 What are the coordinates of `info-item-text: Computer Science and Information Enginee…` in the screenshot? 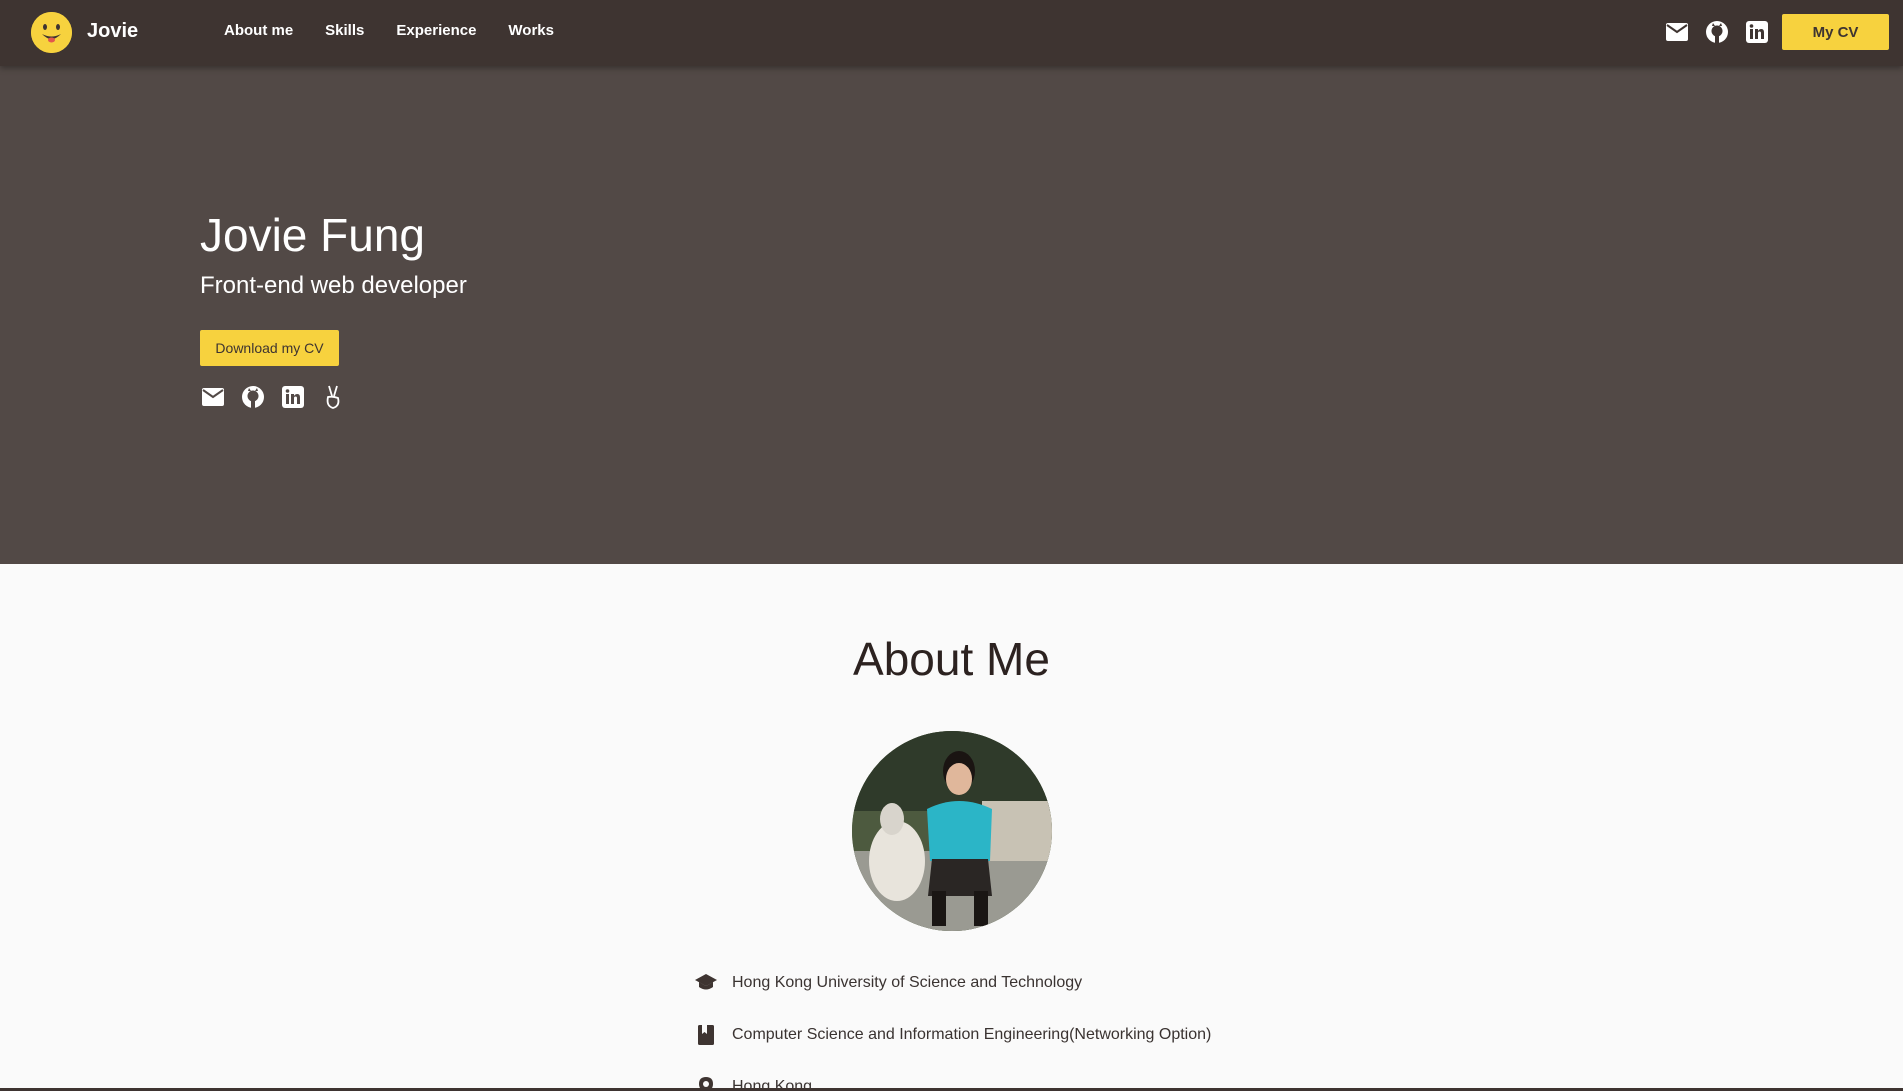 It's located at (972, 1034).